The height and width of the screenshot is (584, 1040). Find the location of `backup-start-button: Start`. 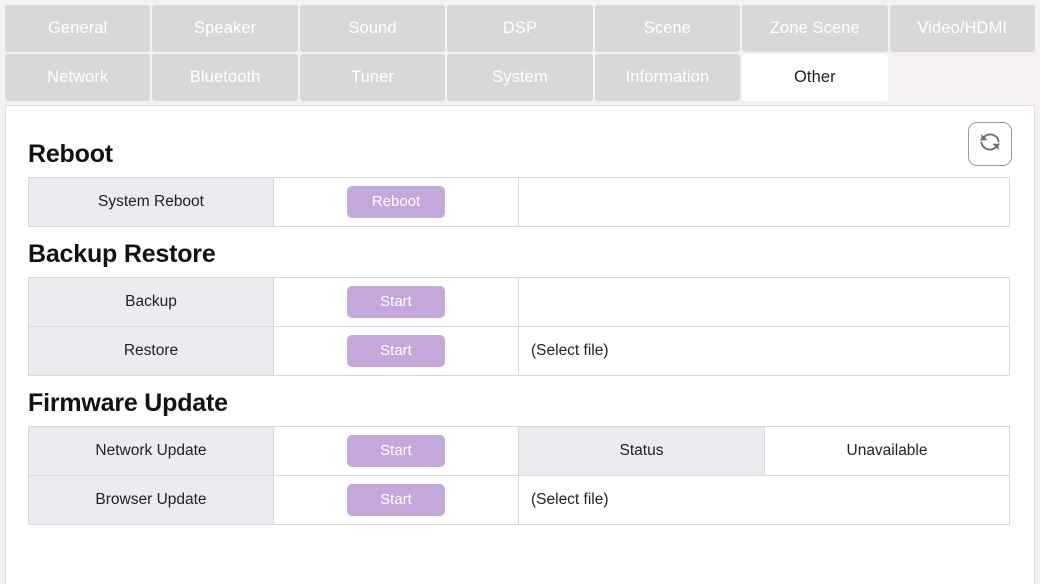

backup-start-button: Start is located at coordinates (396, 302).